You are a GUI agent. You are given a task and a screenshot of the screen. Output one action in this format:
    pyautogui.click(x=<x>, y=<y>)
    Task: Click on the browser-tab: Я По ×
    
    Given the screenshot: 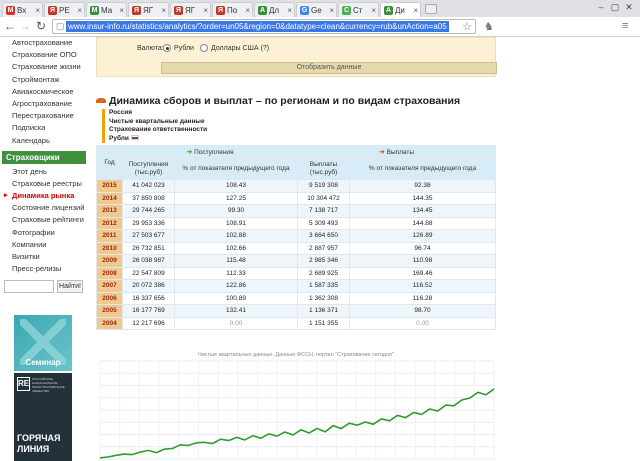 What is the action you would take?
    pyautogui.click(x=232, y=9)
    